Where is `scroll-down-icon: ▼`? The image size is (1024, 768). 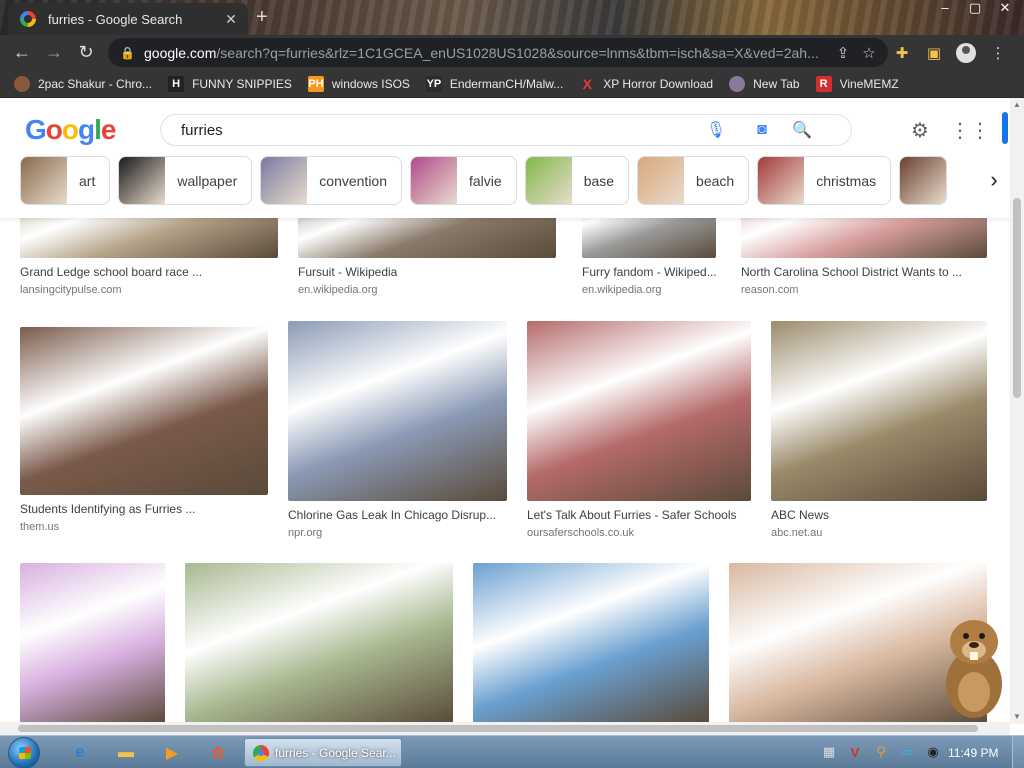 scroll-down-icon: ▼ is located at coordinates (1017, 717).